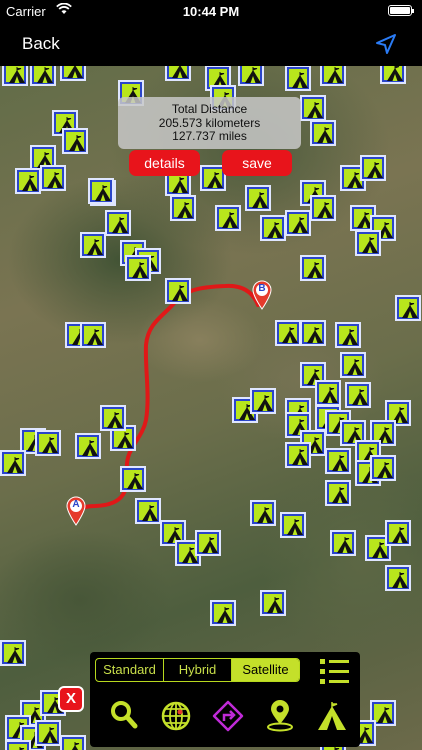 The width and height of the screenshot is (422, 750). What do you see at coordinates (262, 297) in the screenshot?
I see `marker-b: B` at bounding box center [262, 297].